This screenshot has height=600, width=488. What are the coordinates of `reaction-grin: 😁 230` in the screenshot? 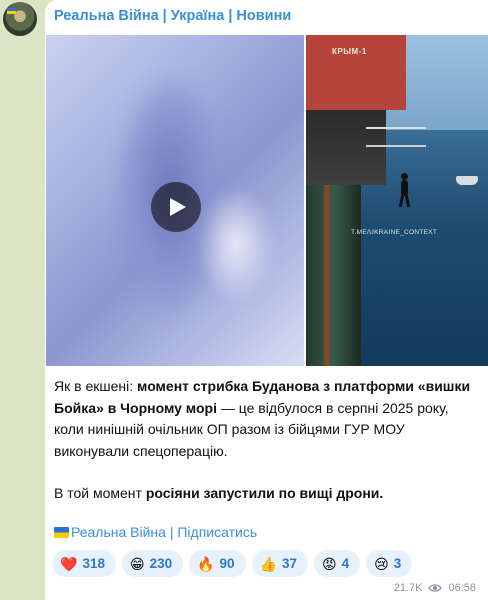 It's located at (152, 563).